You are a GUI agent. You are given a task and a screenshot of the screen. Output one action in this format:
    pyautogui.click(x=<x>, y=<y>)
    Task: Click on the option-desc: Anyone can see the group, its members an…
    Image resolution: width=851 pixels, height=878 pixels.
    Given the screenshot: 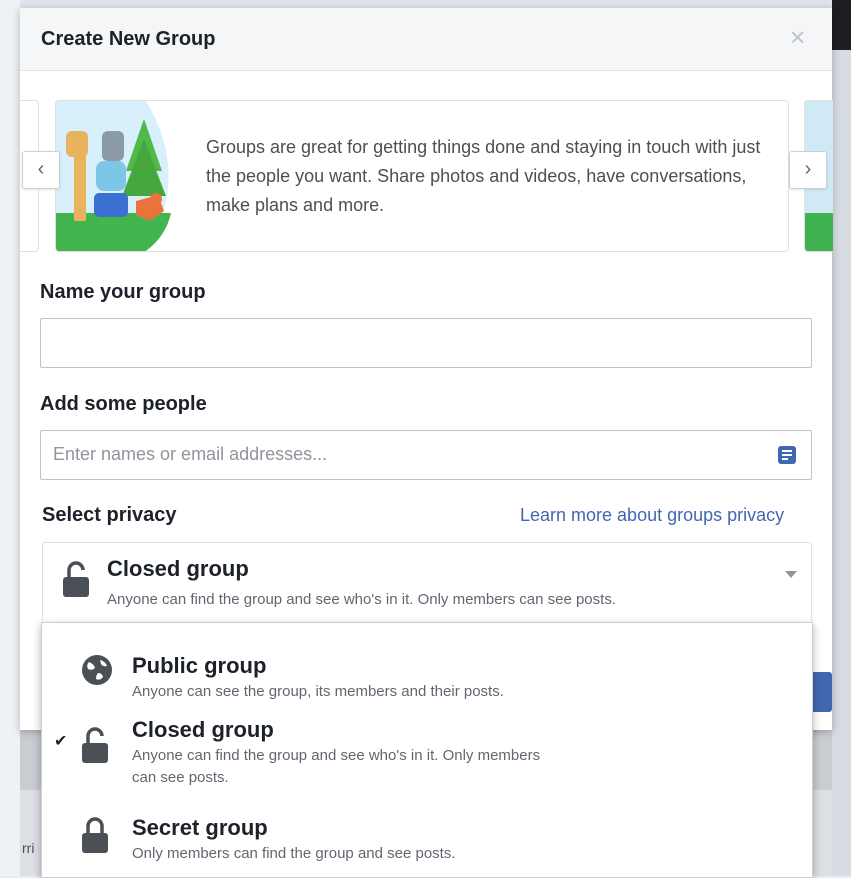 What is the action you would take?
    pyautogui.click(x=318, y=691)
    